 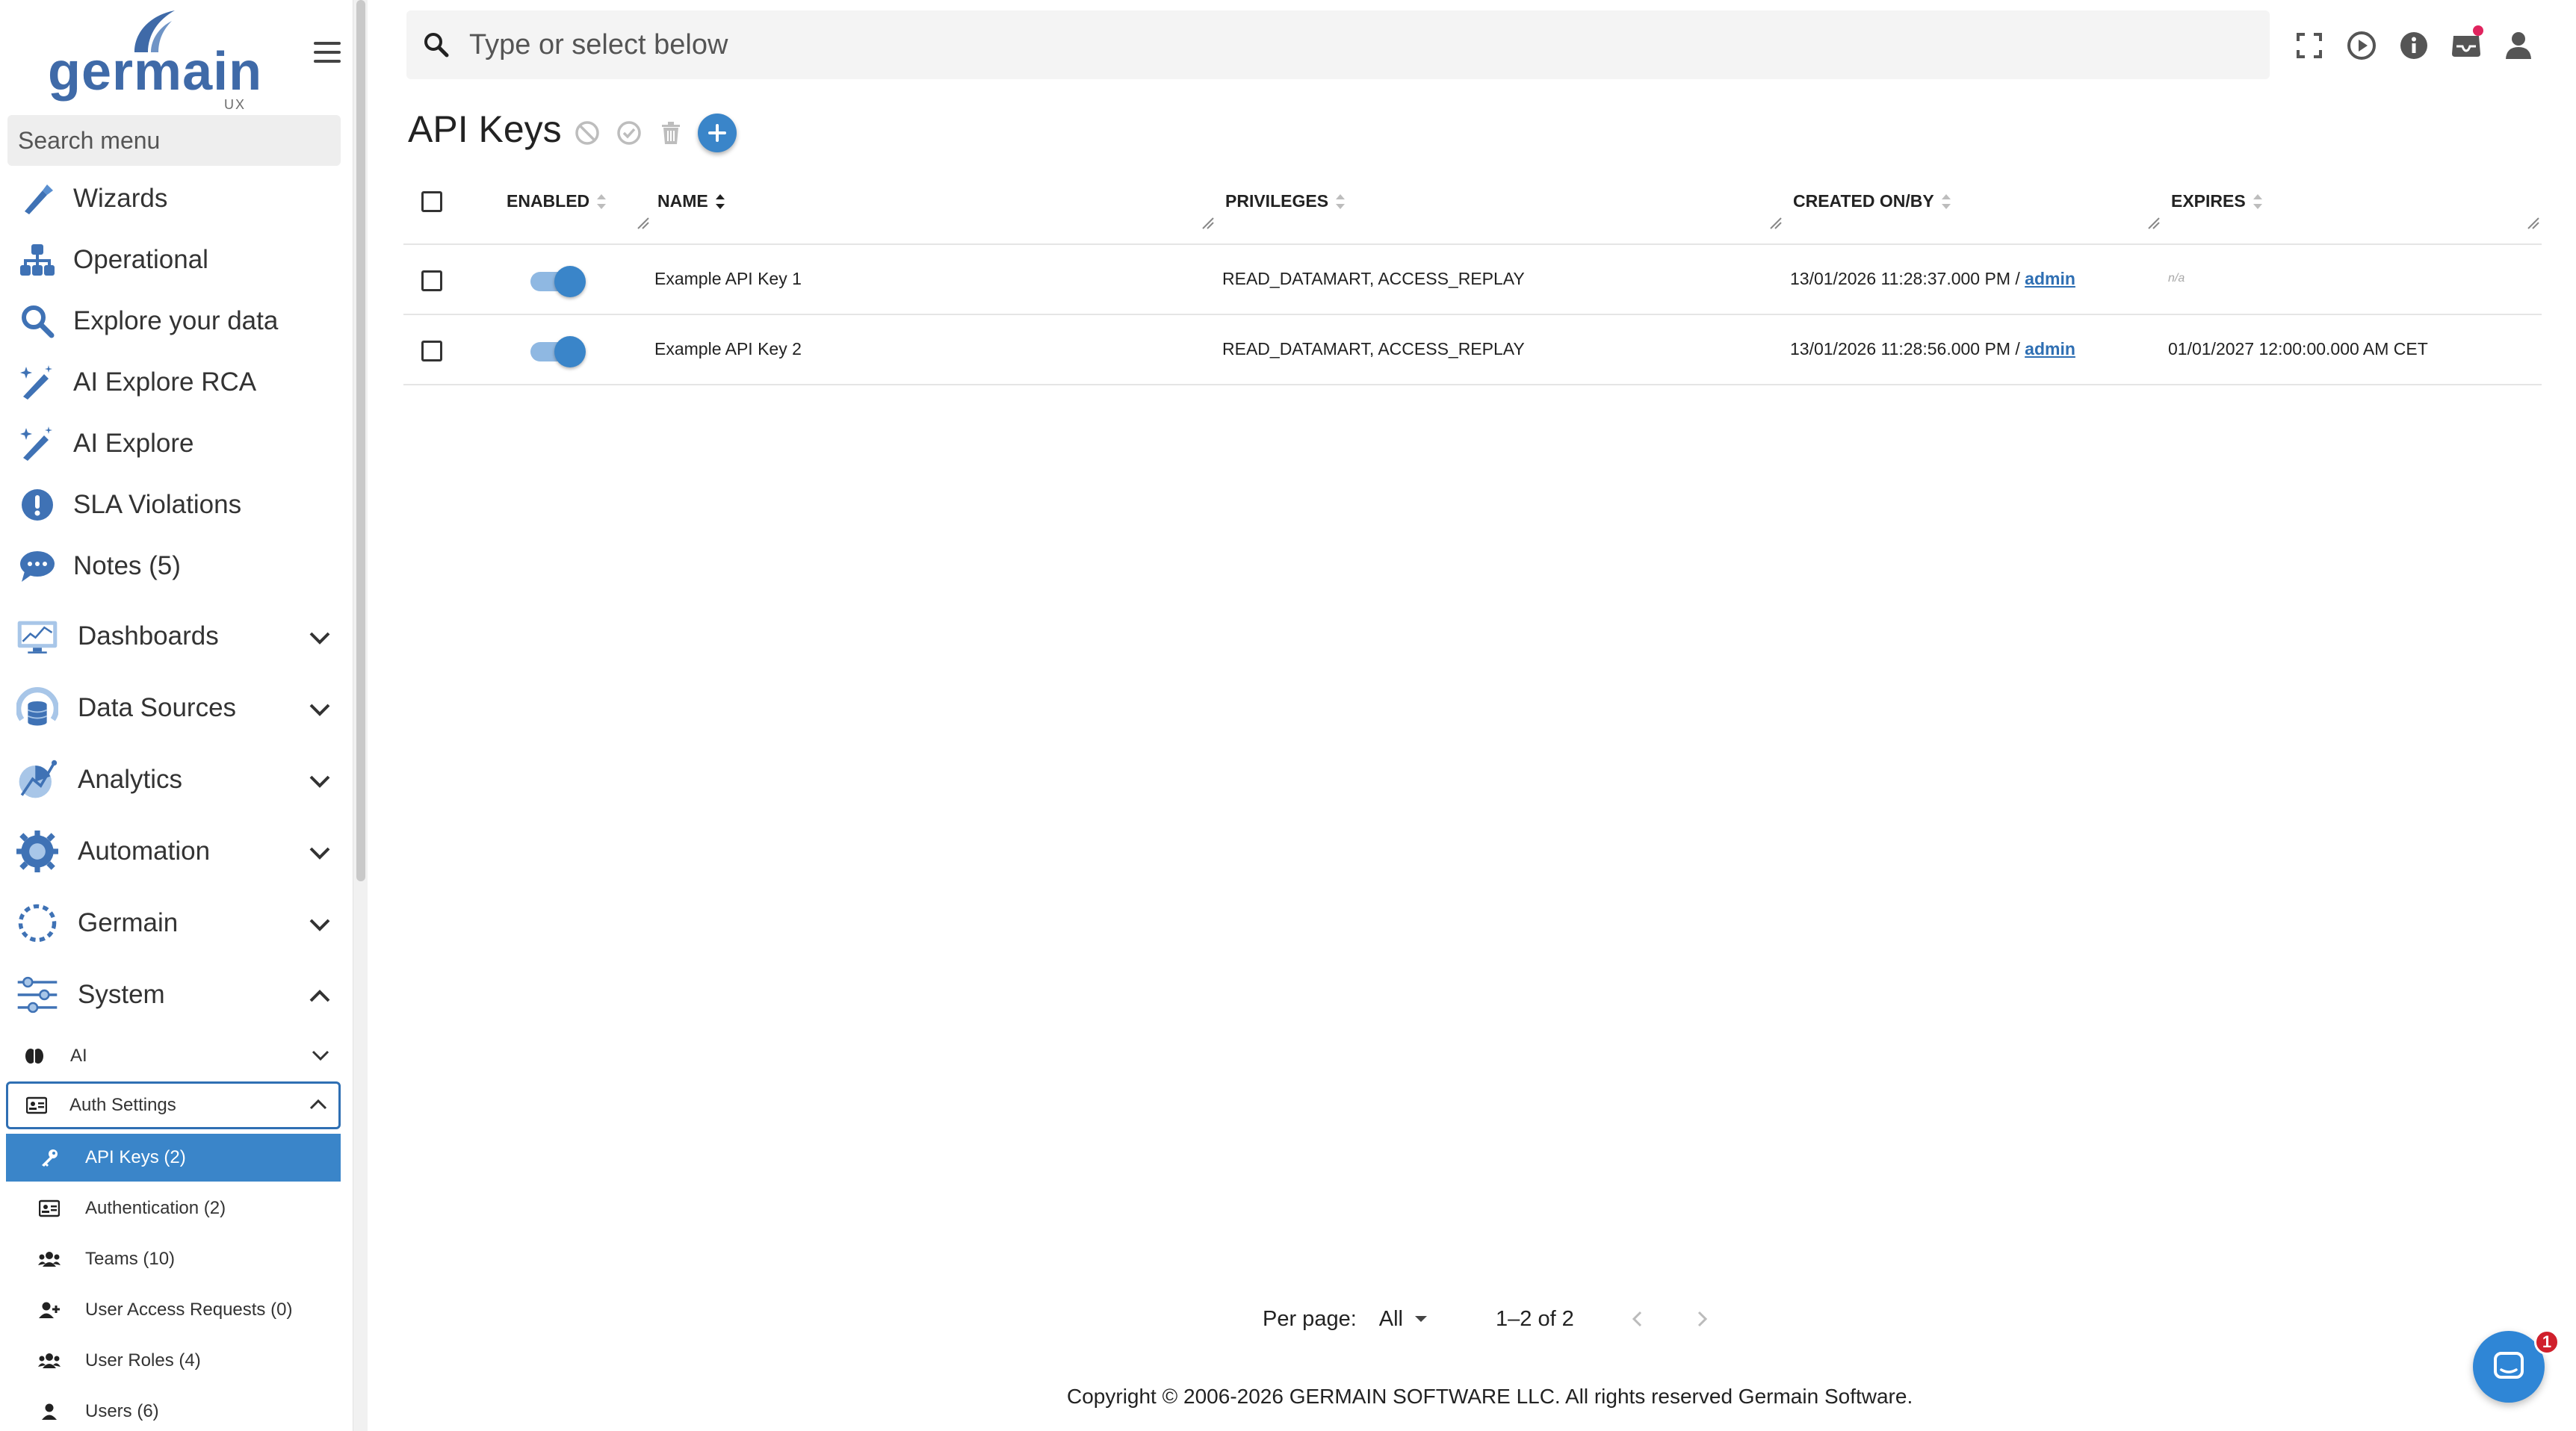 I want to click on sidebar-section-data-sources: Data Sources, so click(x=170, y=708).